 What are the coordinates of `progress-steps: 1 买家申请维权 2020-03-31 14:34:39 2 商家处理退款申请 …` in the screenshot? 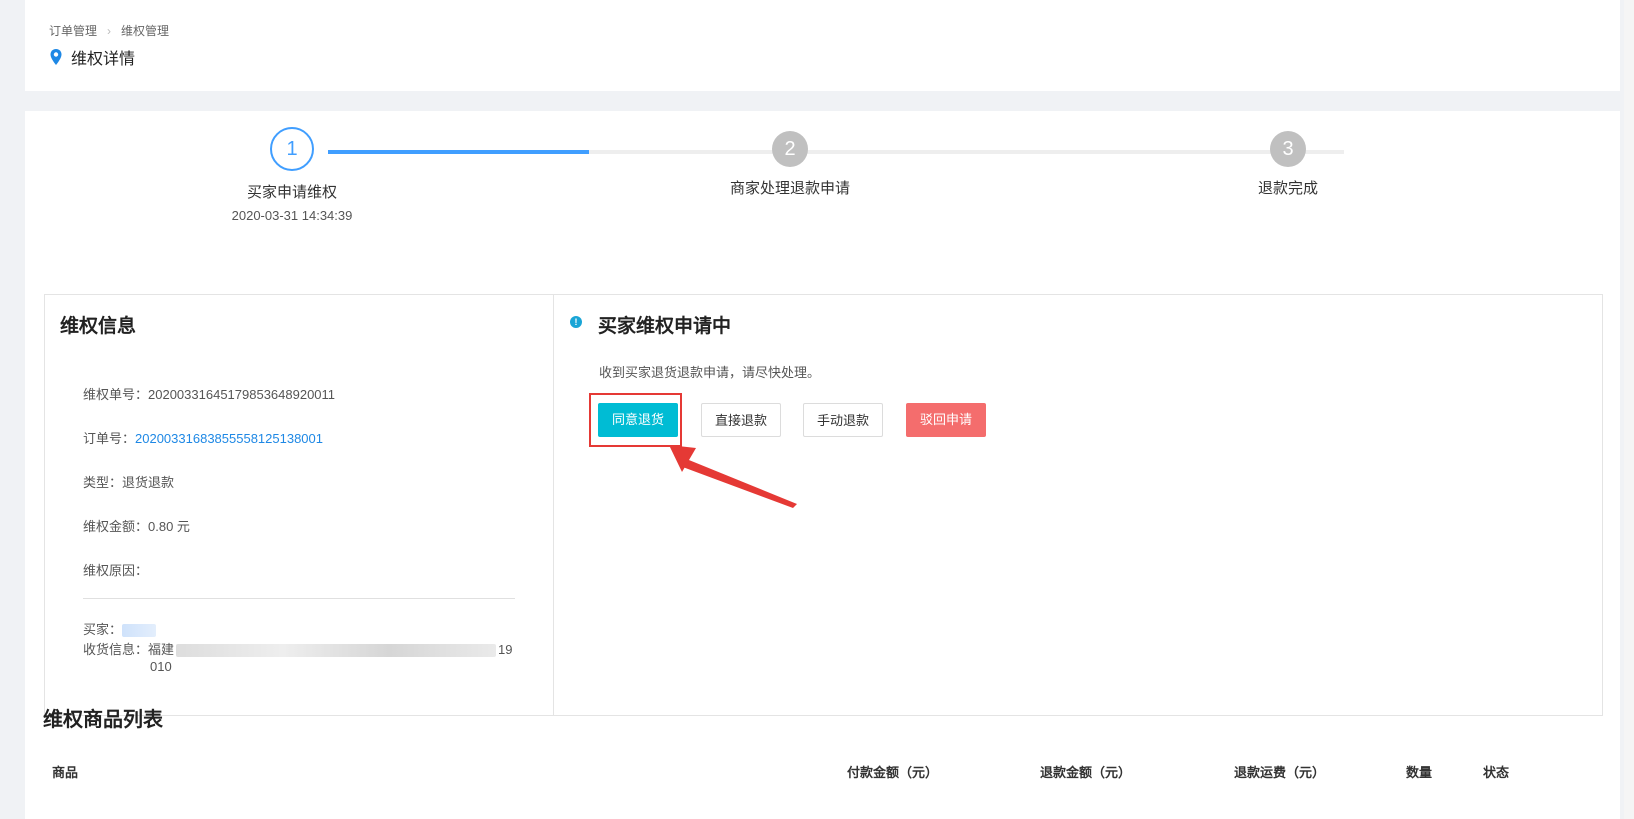 It's located at (822, 171).